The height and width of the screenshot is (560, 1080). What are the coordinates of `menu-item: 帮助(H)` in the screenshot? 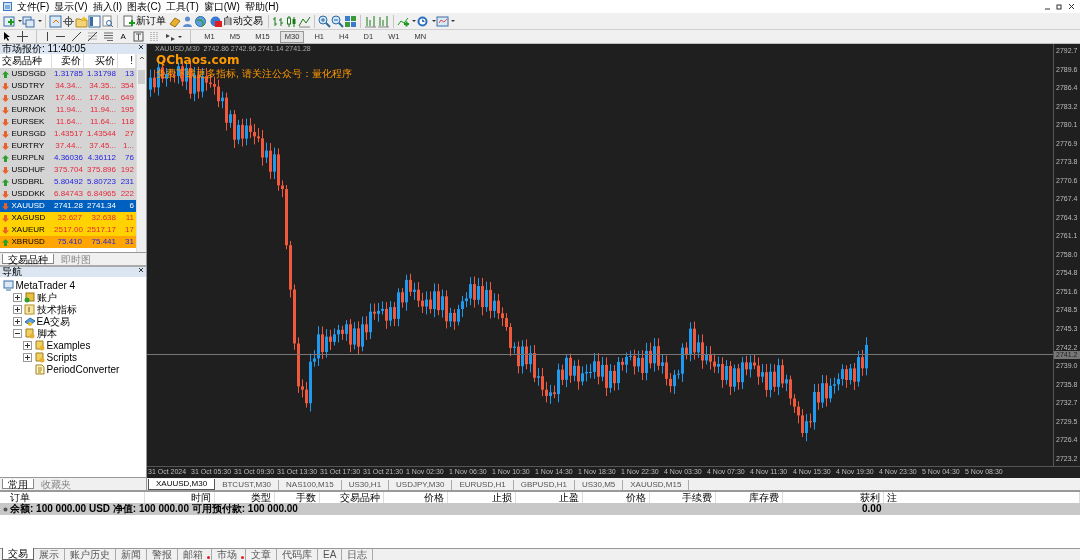 It's located at (261, 6).